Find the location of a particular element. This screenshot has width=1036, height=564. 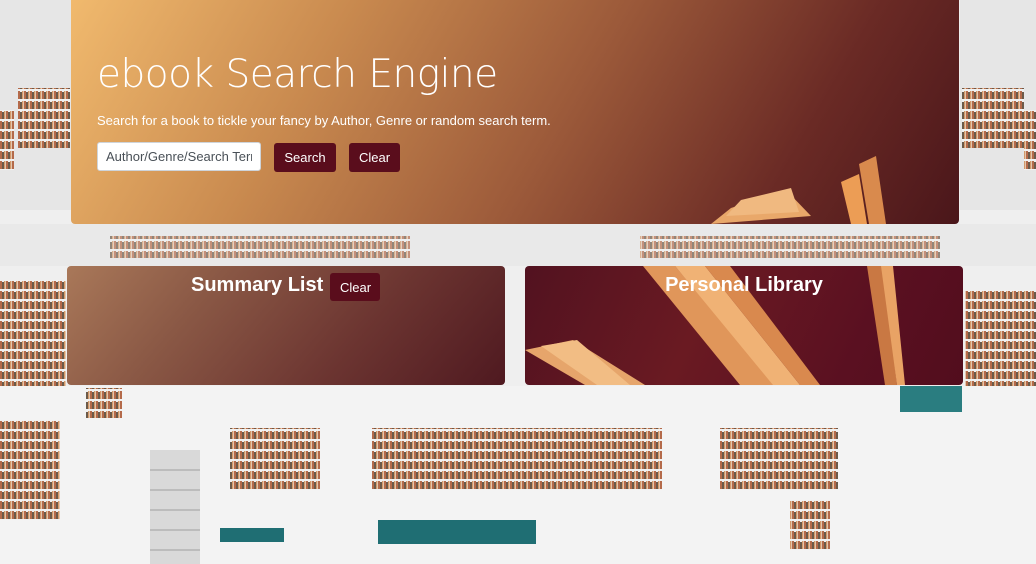

personal-library-panel: Personal Library is located at coordinates (744, 325).